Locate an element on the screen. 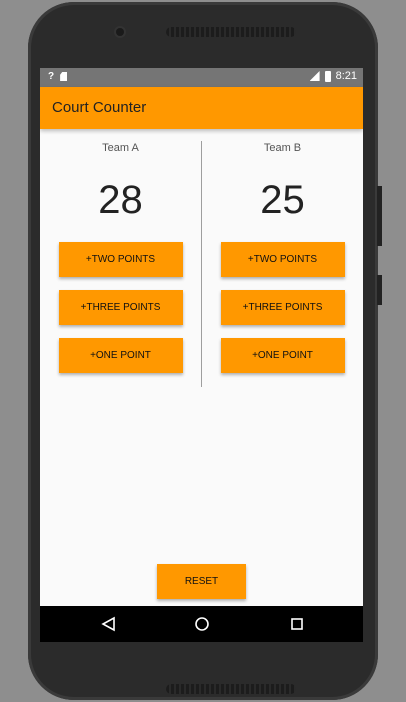  team-b-two-points-button: +TWO POINTS is located at coordinates (282, 259).